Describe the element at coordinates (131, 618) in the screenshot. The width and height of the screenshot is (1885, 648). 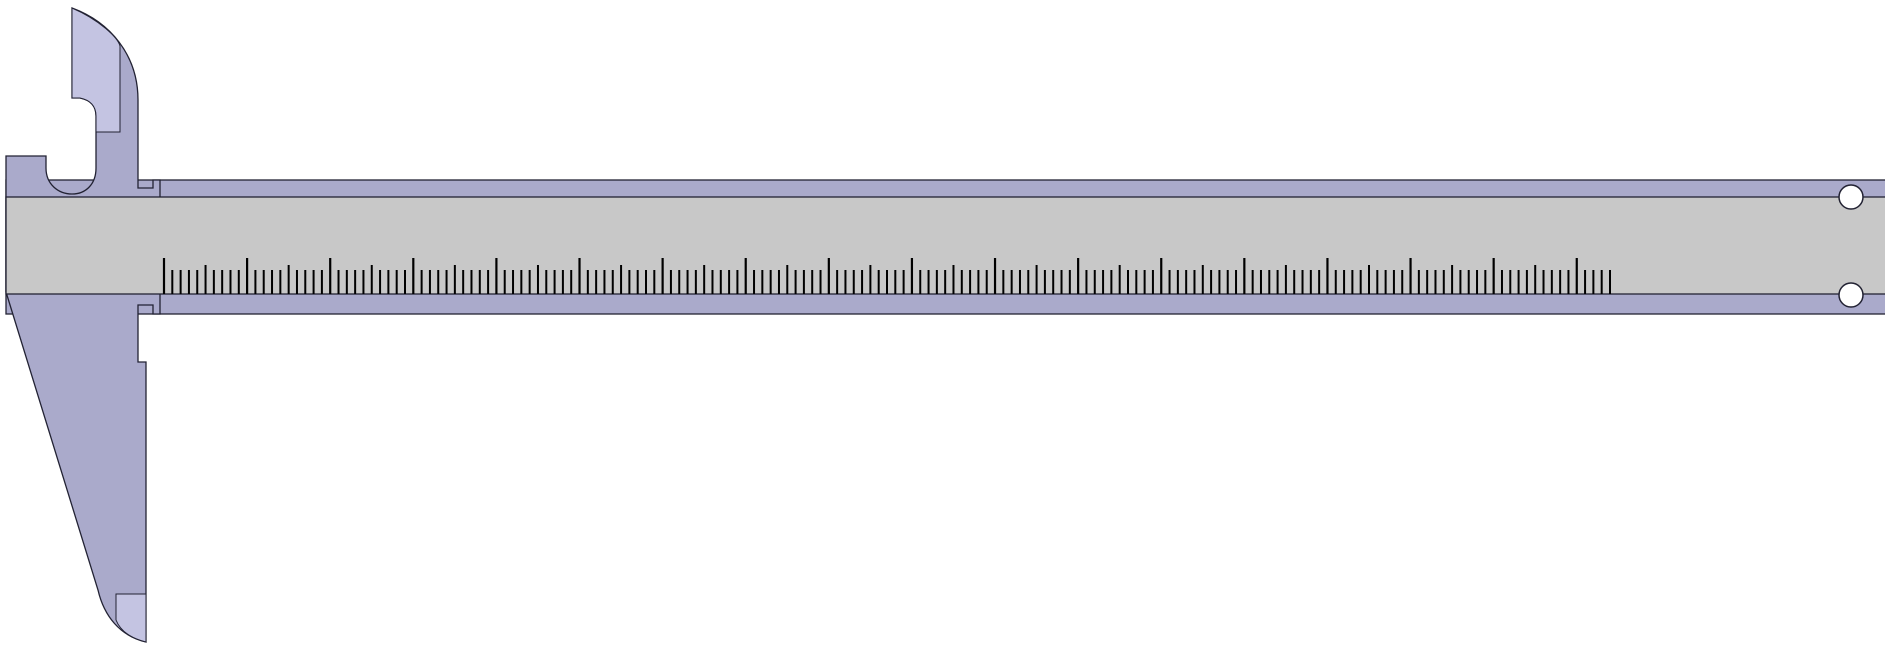
I see `outside-jaw-lower` at that location.